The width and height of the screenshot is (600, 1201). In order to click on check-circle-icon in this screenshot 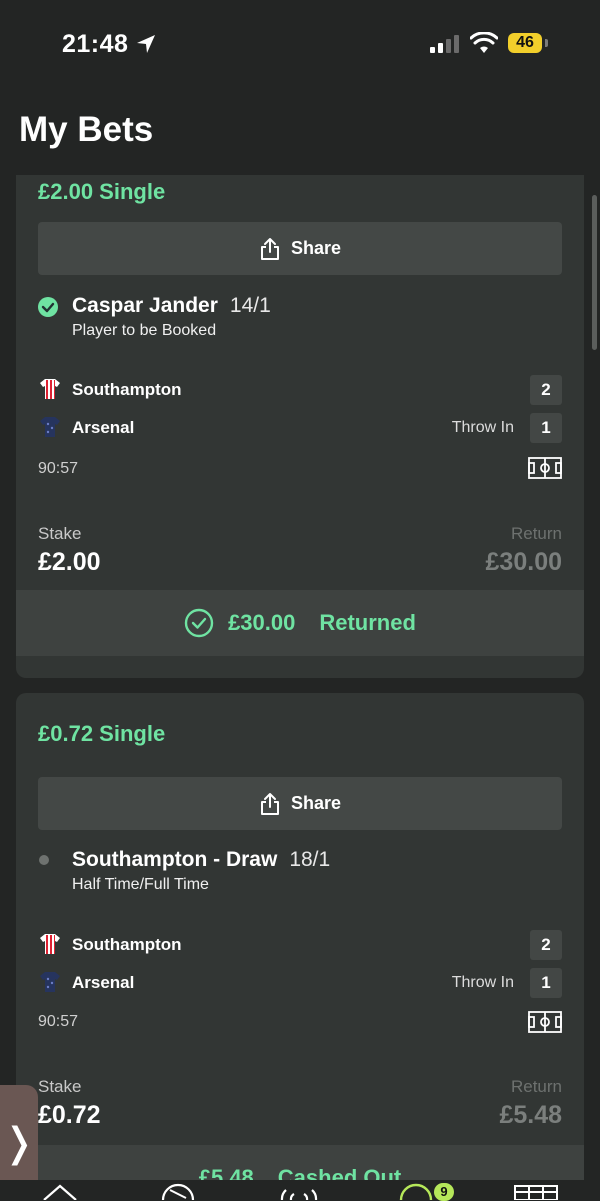, I will do `click(199, 623)`.